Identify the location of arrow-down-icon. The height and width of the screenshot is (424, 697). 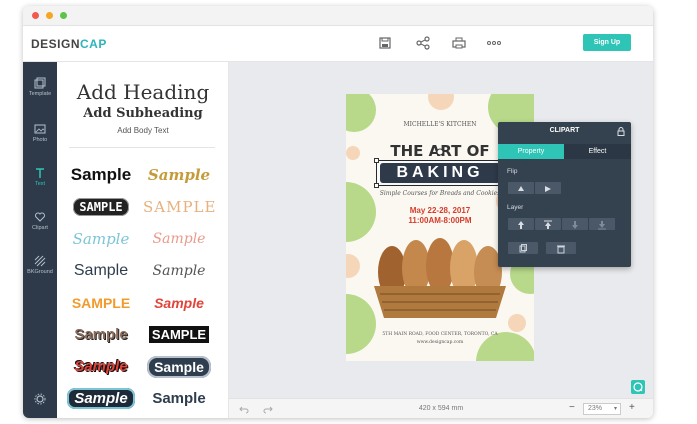
(575, 225).